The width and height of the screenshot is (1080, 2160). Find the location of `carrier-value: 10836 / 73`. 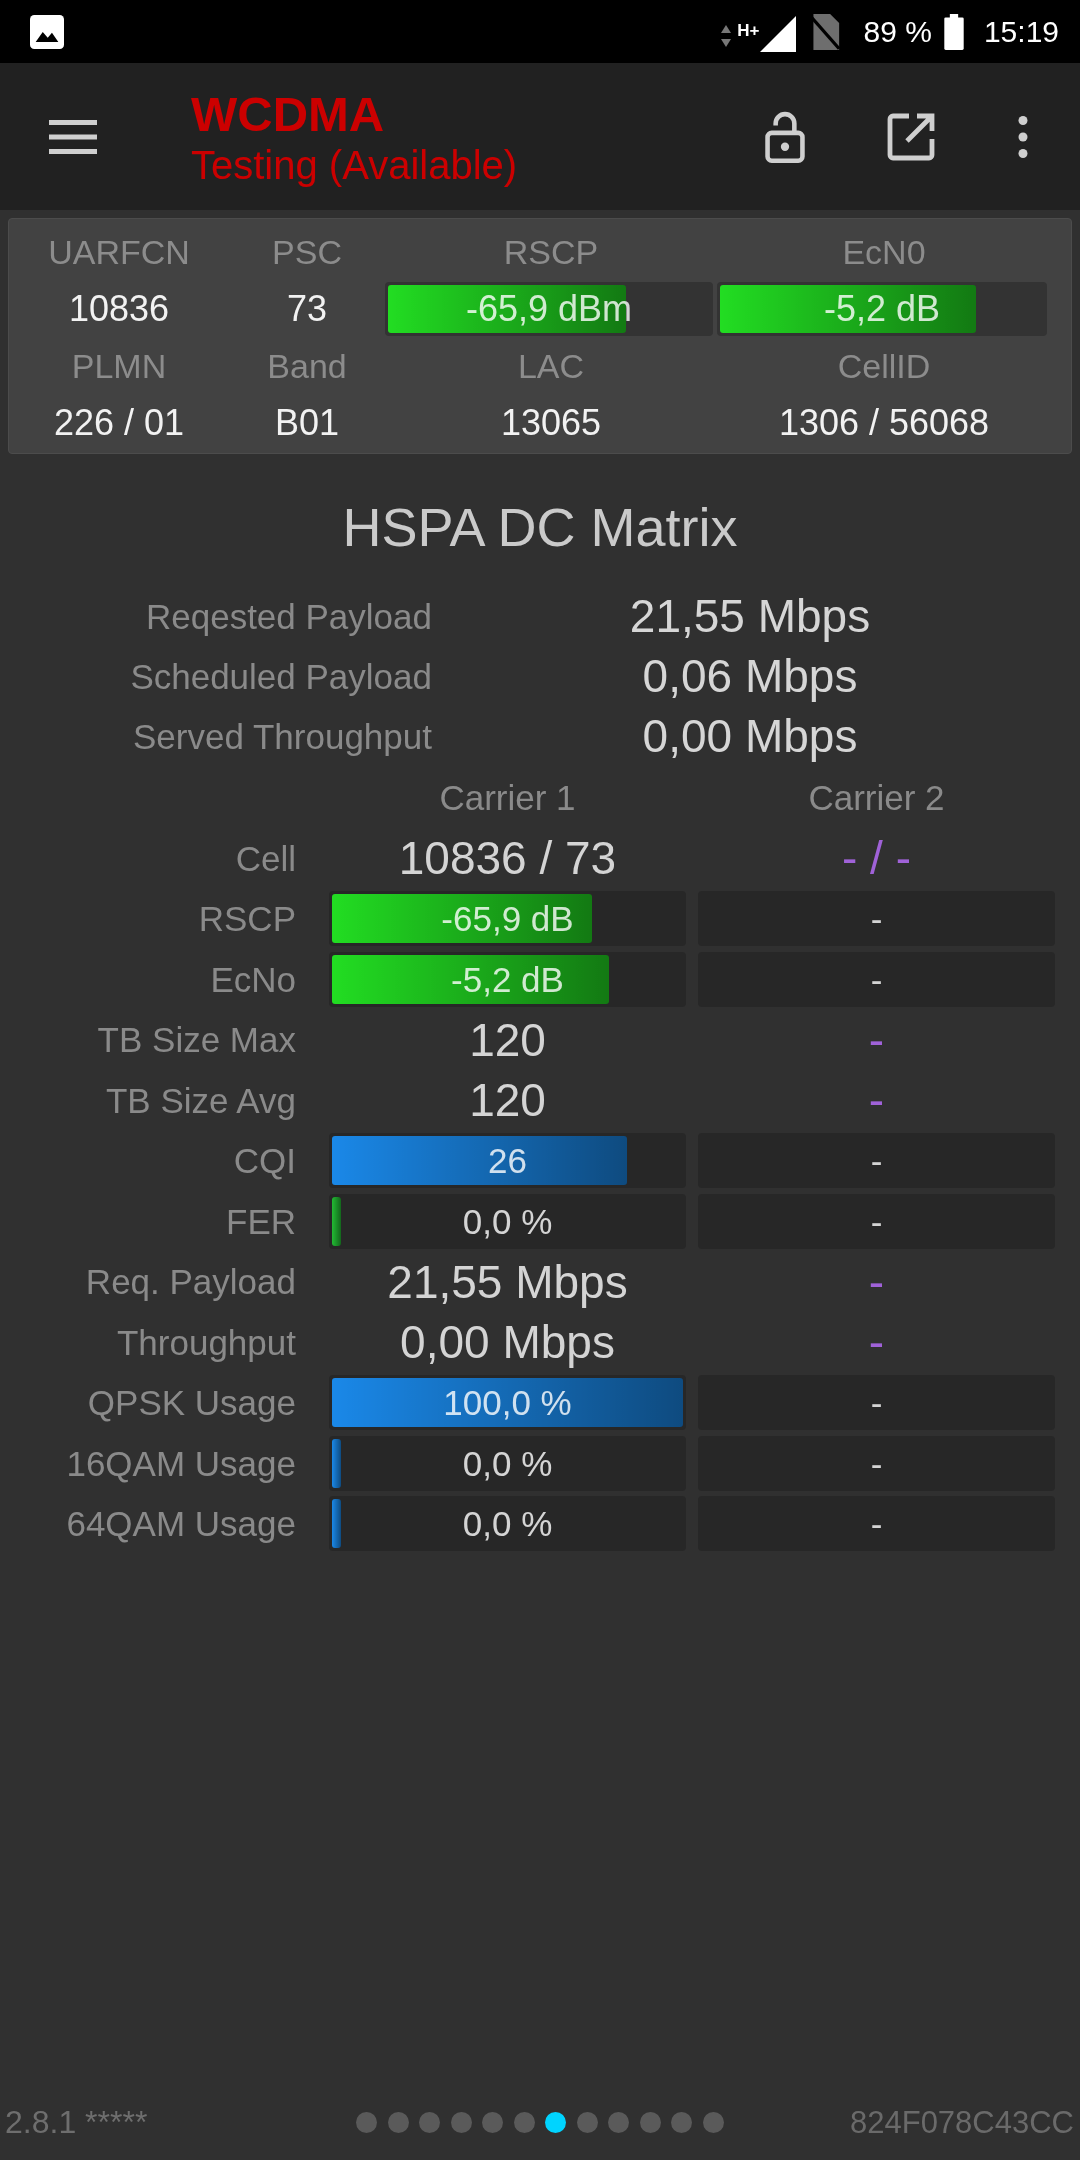

carrier-value: 10836 / 73 is located at coordinates (507, 858).